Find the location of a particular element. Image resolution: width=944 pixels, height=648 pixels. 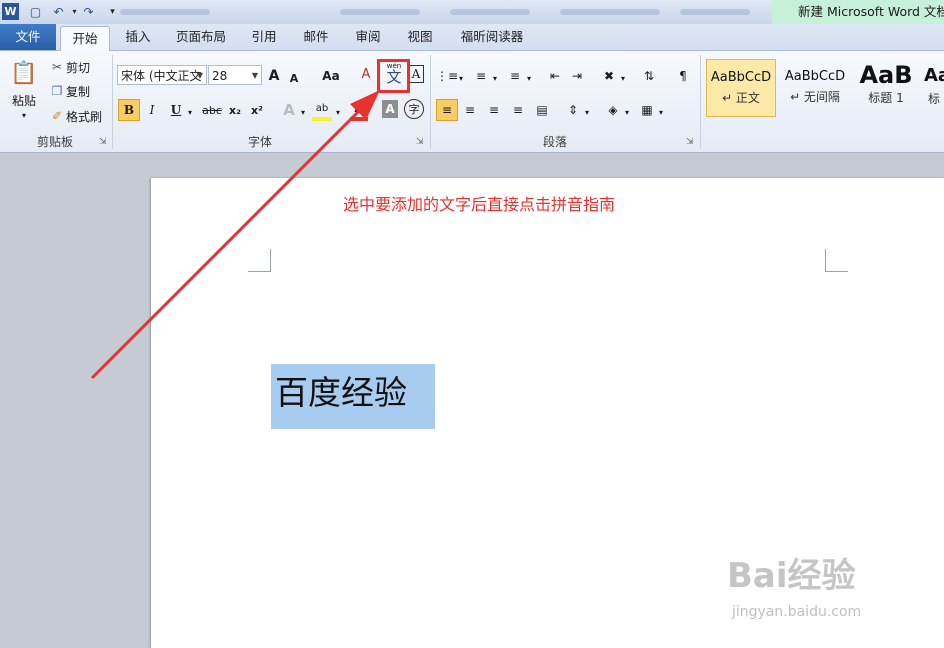

arrow-shaft is located at coordinates (227, 243).